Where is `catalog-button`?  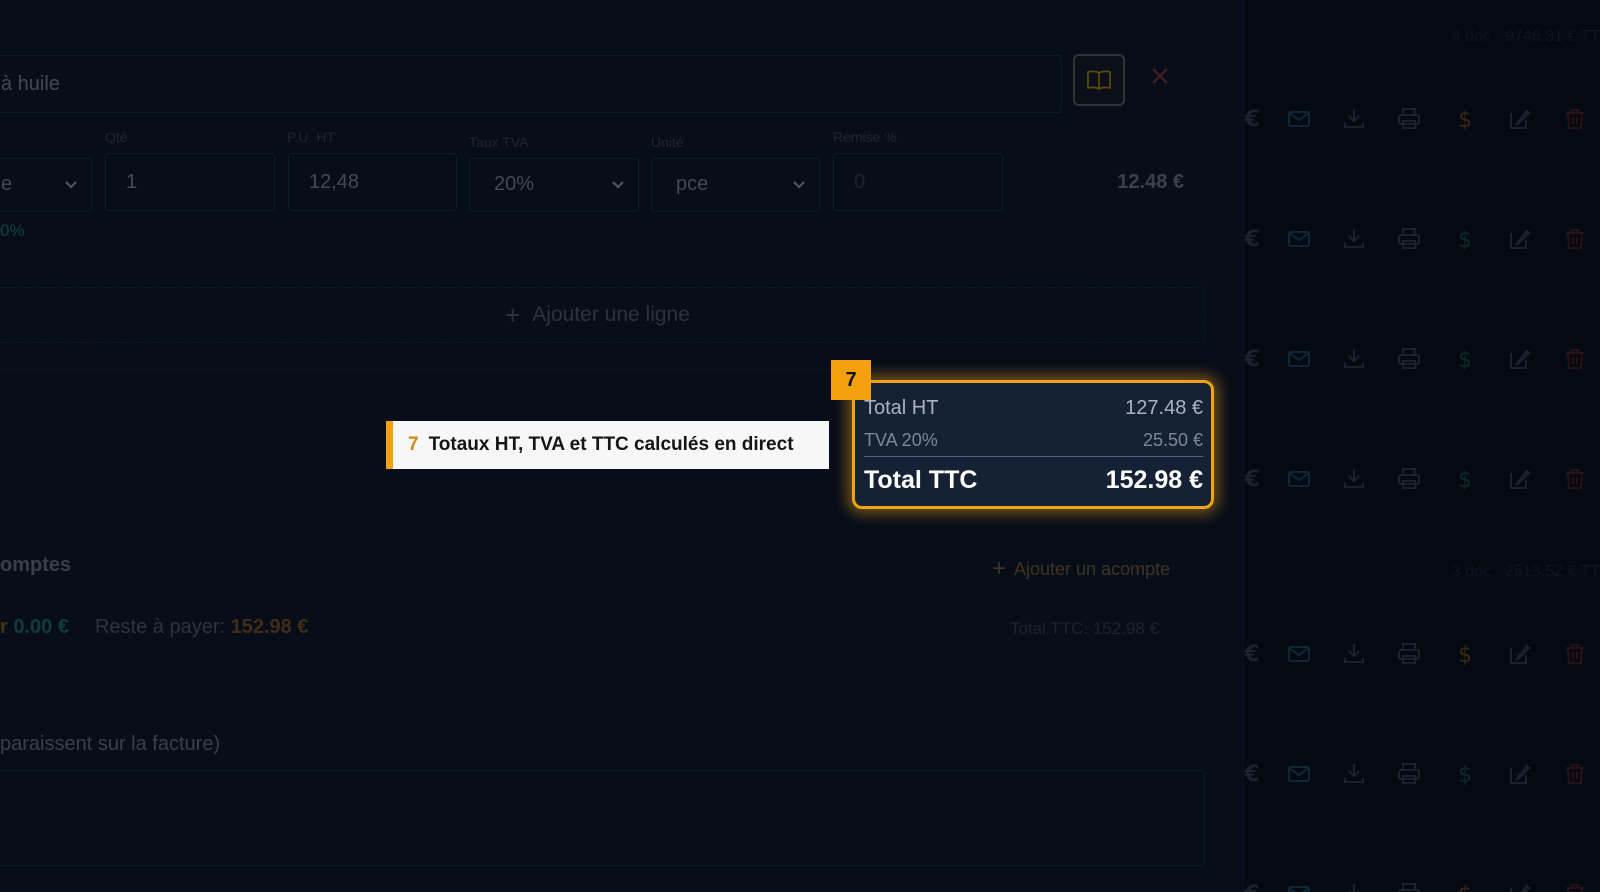
catalog-button is located at coordinates (1099, 80).